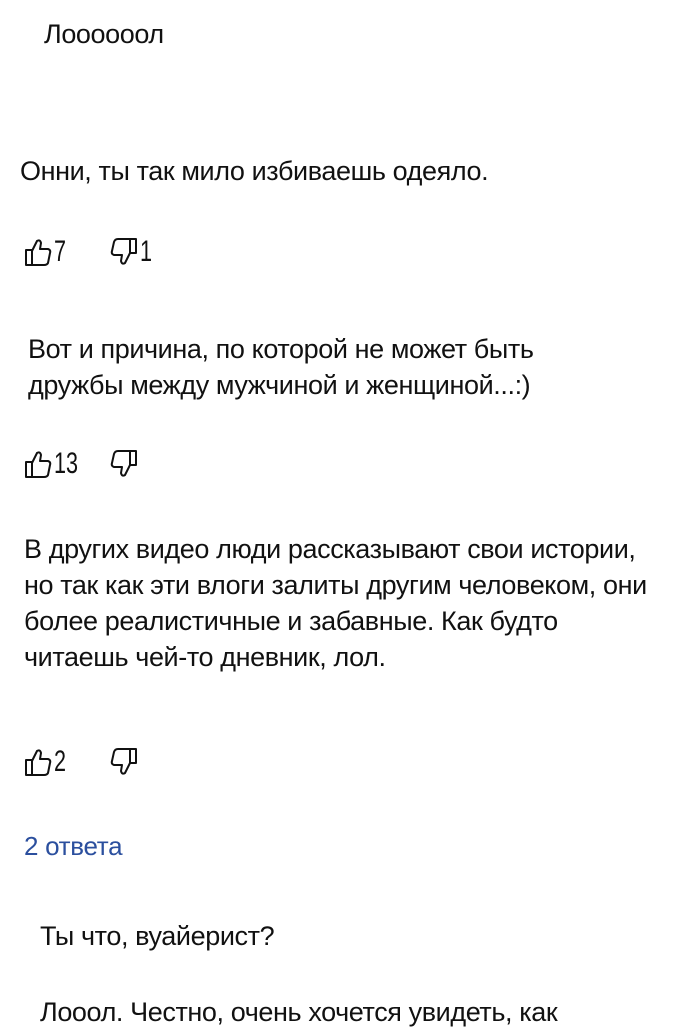  I want to click on comment-text: Ты что, вуайерист?, so click(157, 936).